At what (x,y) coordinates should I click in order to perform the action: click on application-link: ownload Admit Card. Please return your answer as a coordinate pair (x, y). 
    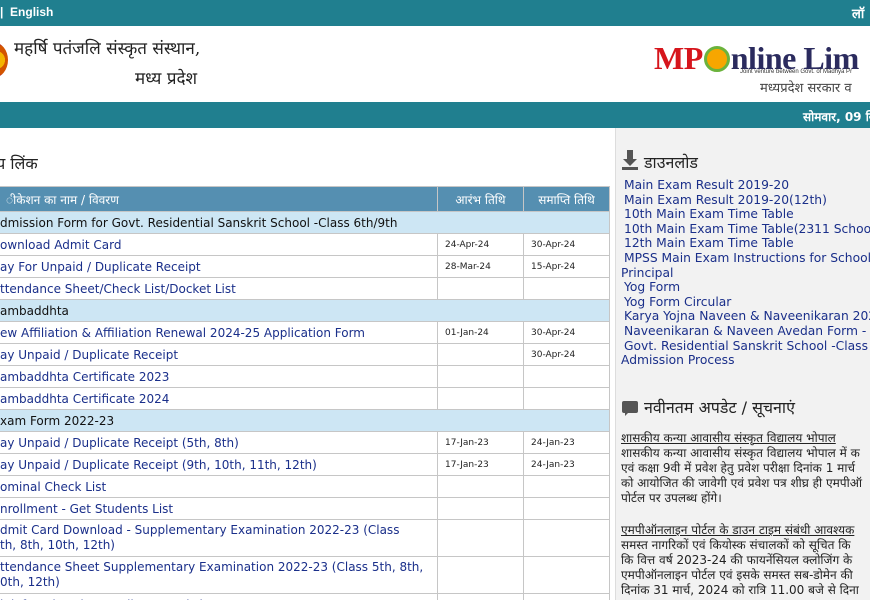
    Looking at the image, I should click on (60, 245).